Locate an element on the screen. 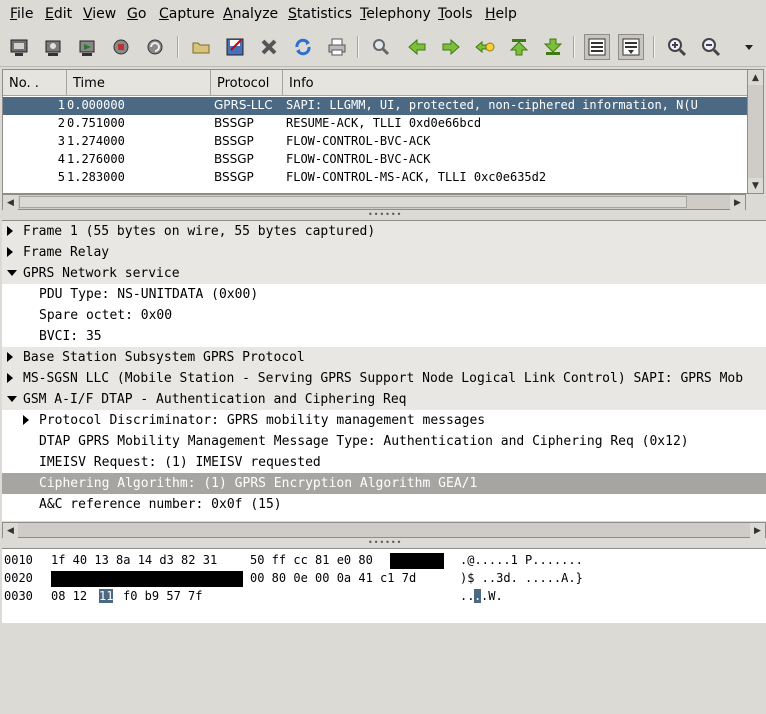 This screenshot has height=714, width=766. details-row-text: Base Station Subsystem GPRS Protocol is located at coordinates (164, 357).